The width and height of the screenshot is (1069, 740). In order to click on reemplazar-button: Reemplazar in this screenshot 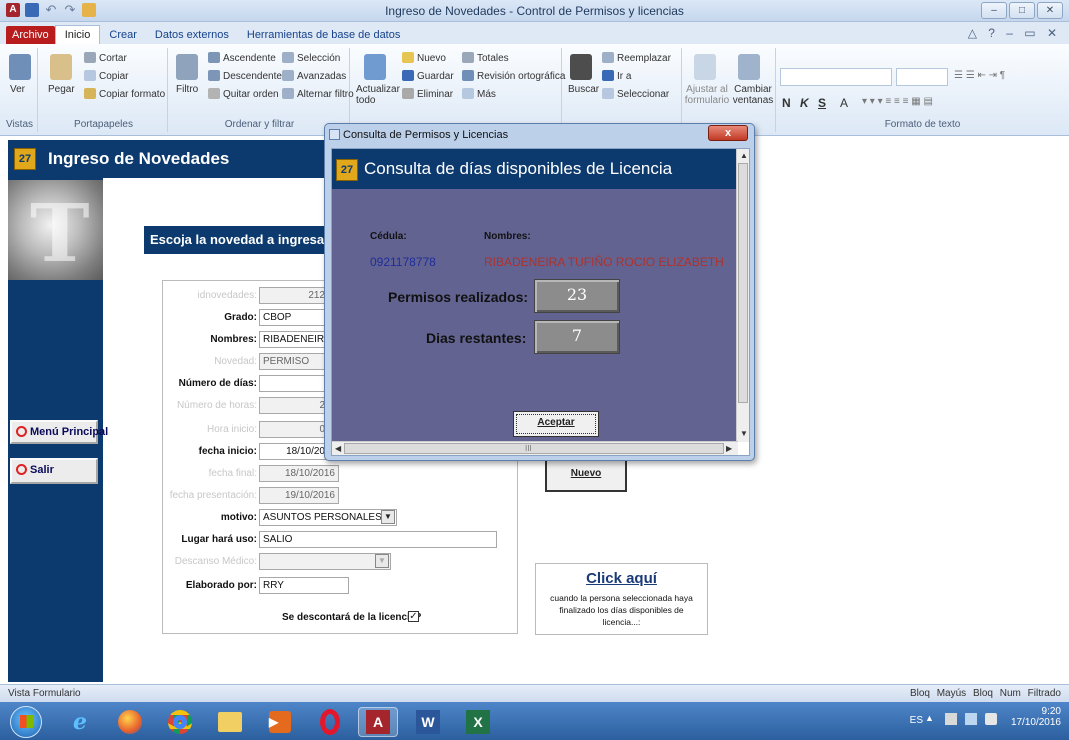, I will do `click(636, 58)`.